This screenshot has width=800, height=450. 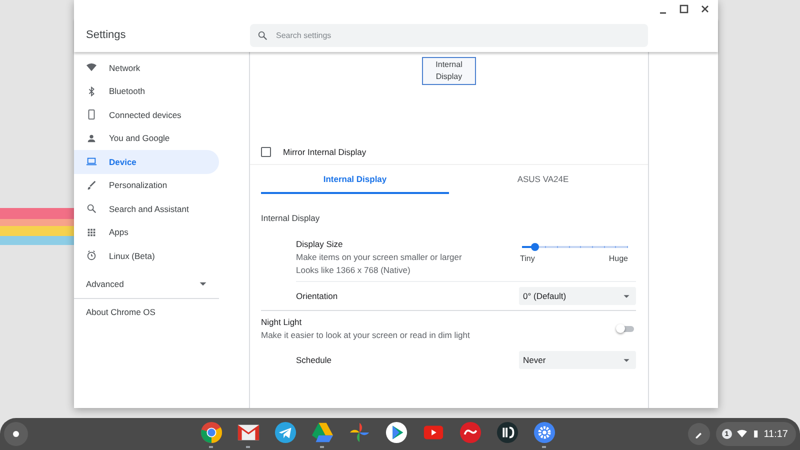 What do you see at coordinates (449, 35) in the screenshot?
I see `search-field: Search settings` at bounding box center [449, 35].